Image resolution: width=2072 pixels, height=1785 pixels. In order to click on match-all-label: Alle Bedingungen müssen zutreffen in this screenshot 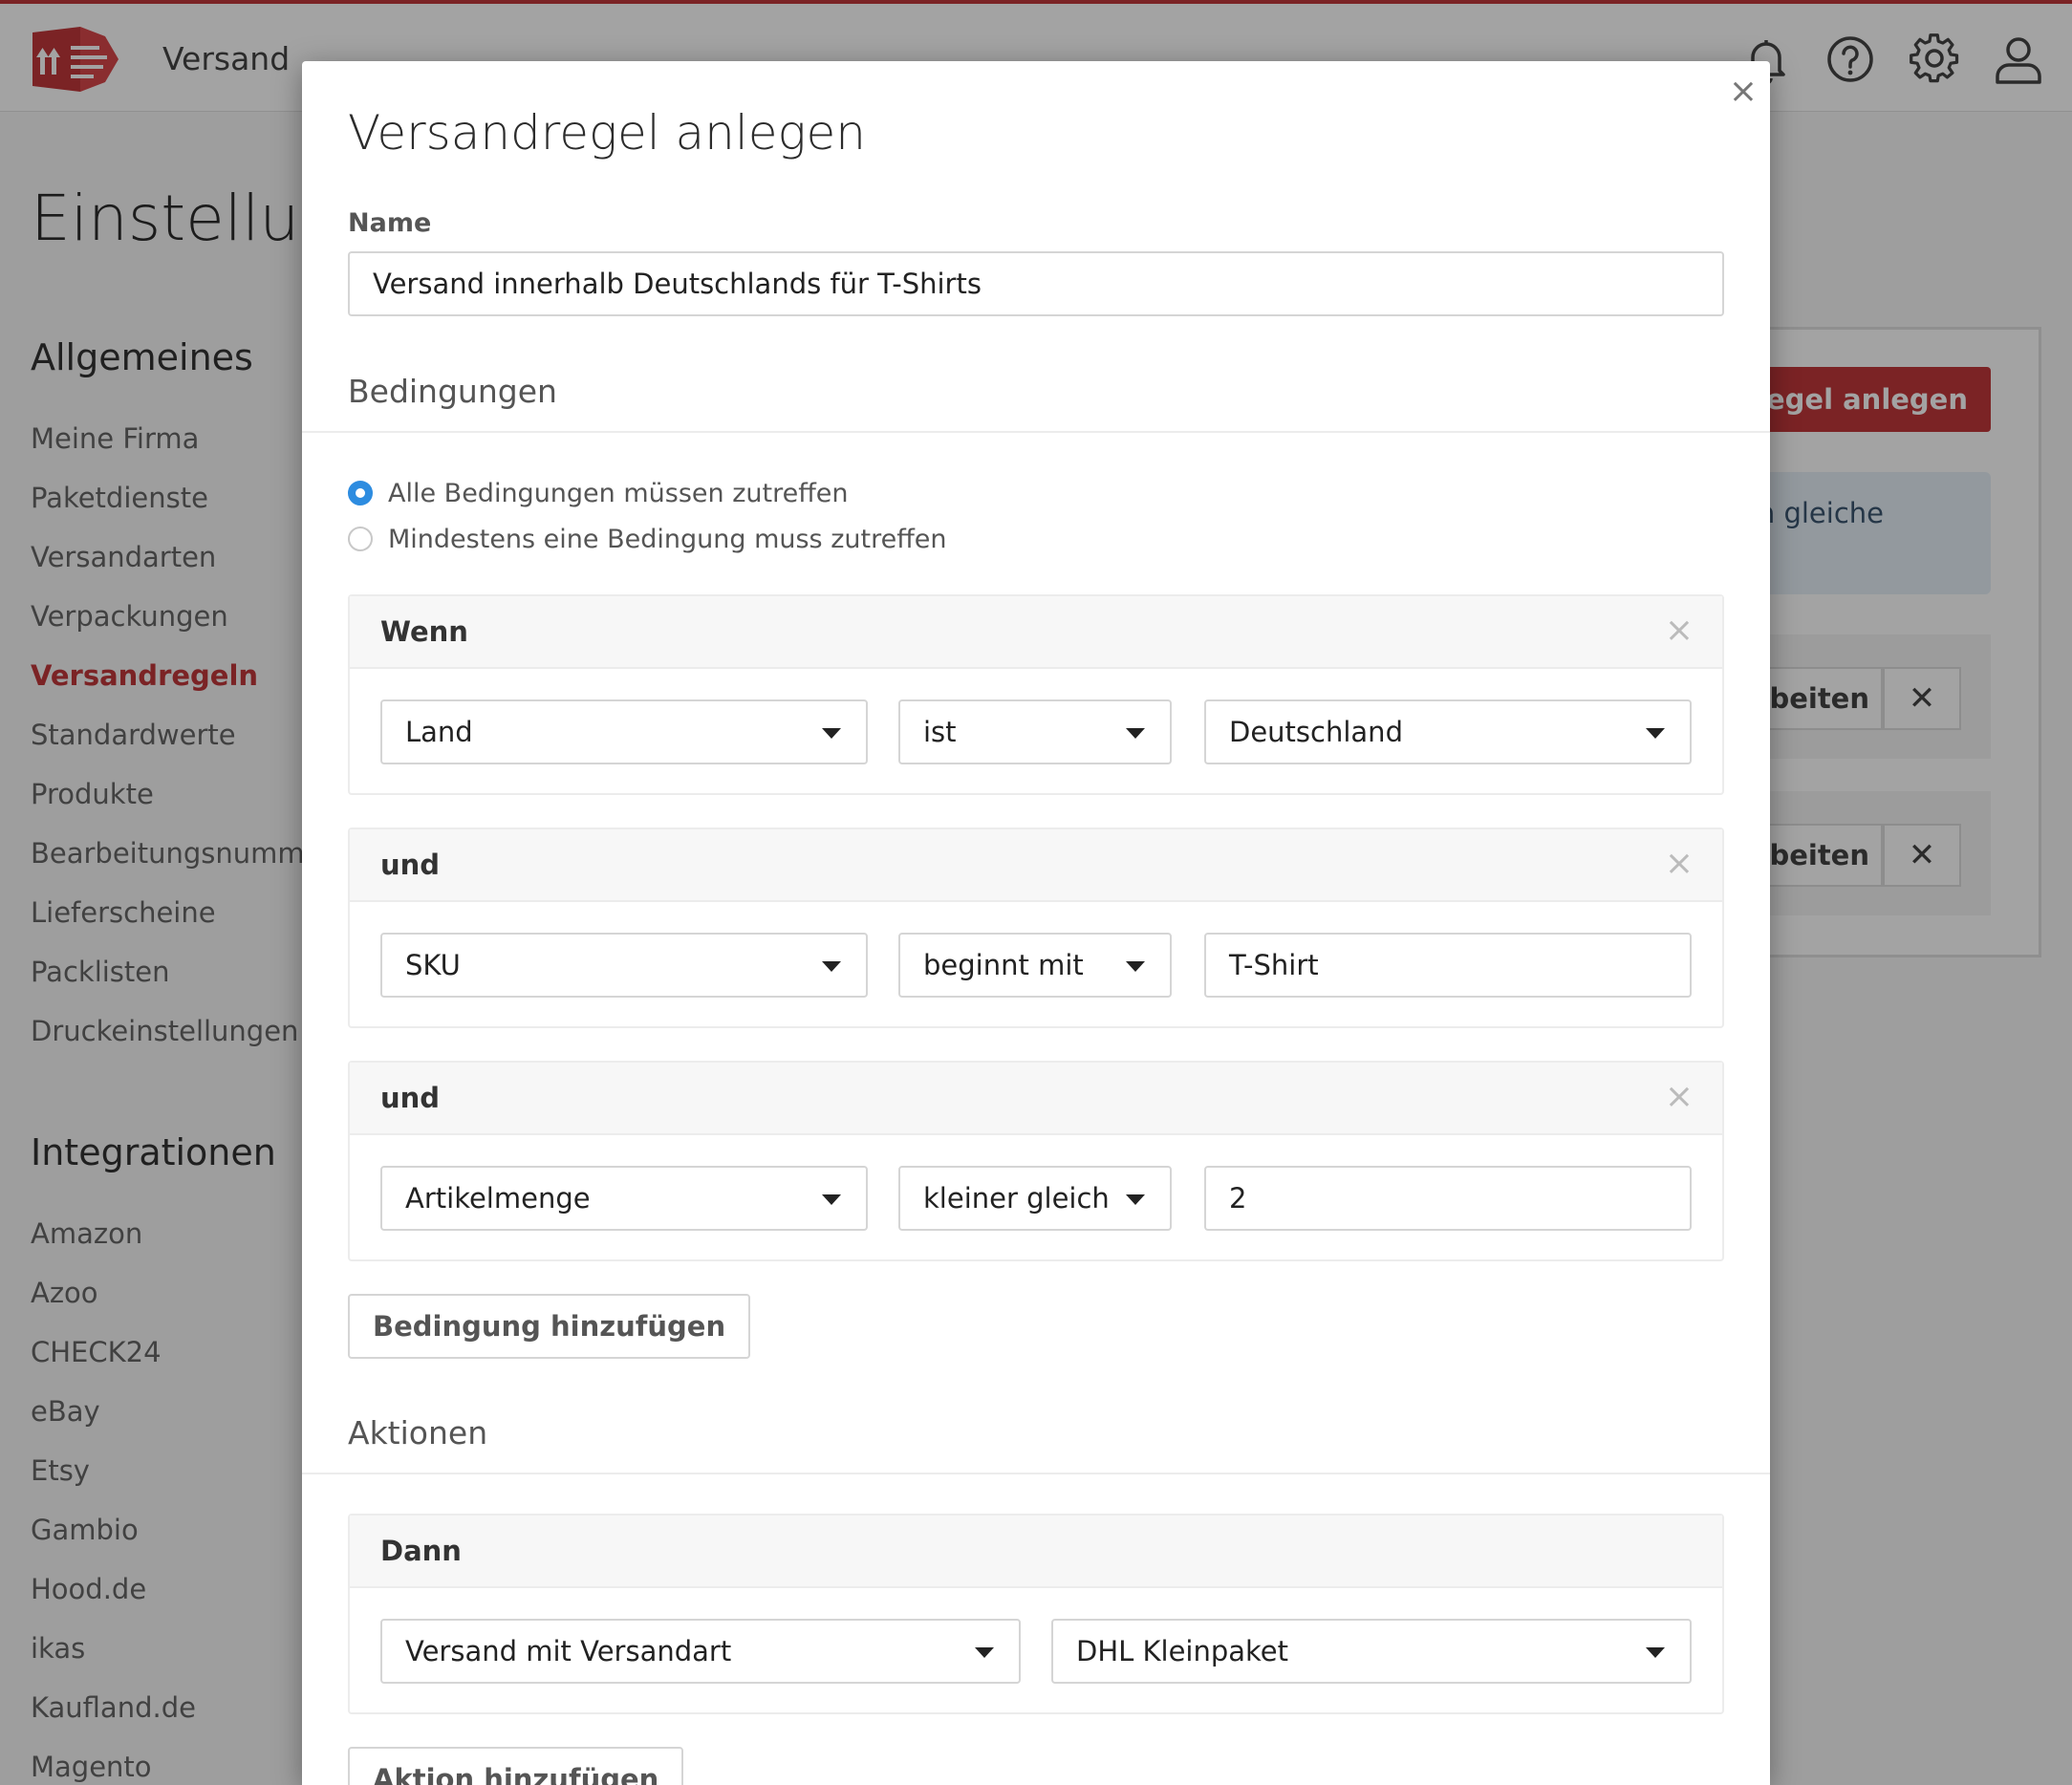, I will do `click(618, 493)`.